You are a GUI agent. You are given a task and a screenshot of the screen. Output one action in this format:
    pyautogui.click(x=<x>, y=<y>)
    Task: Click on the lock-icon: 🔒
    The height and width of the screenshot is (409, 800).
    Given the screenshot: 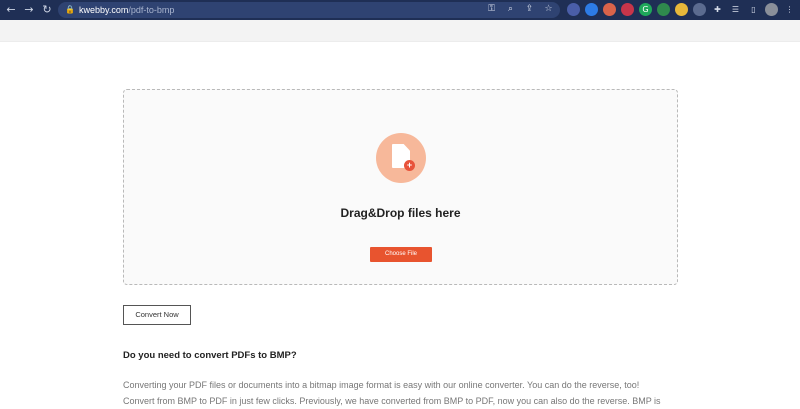 What is the action you would take?
    pyautogui.click(x=70, y=9)
    